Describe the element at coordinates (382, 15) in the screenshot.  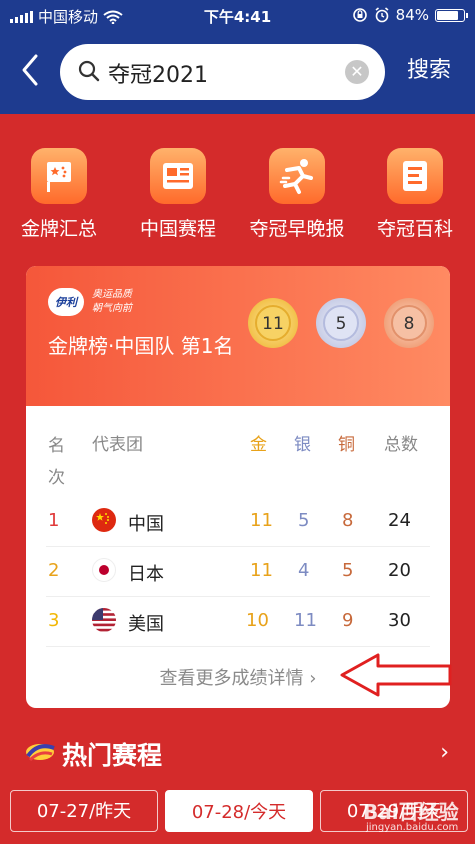
I see `alarm-icon` at that location.